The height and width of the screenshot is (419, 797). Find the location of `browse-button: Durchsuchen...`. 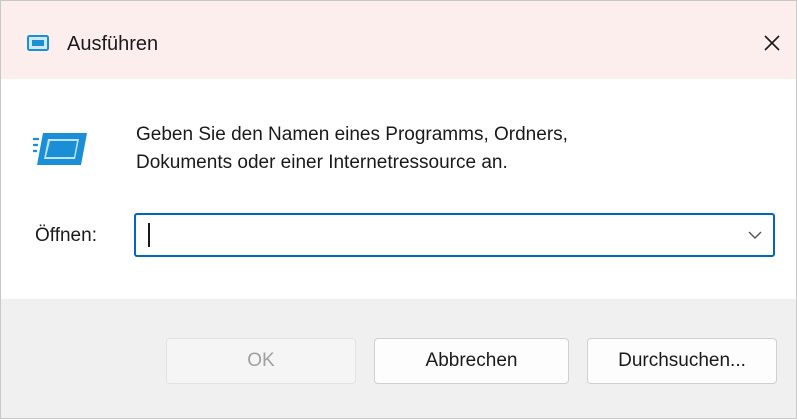

browse-button: Durchsuchen... is located at coordinates (682, 361).